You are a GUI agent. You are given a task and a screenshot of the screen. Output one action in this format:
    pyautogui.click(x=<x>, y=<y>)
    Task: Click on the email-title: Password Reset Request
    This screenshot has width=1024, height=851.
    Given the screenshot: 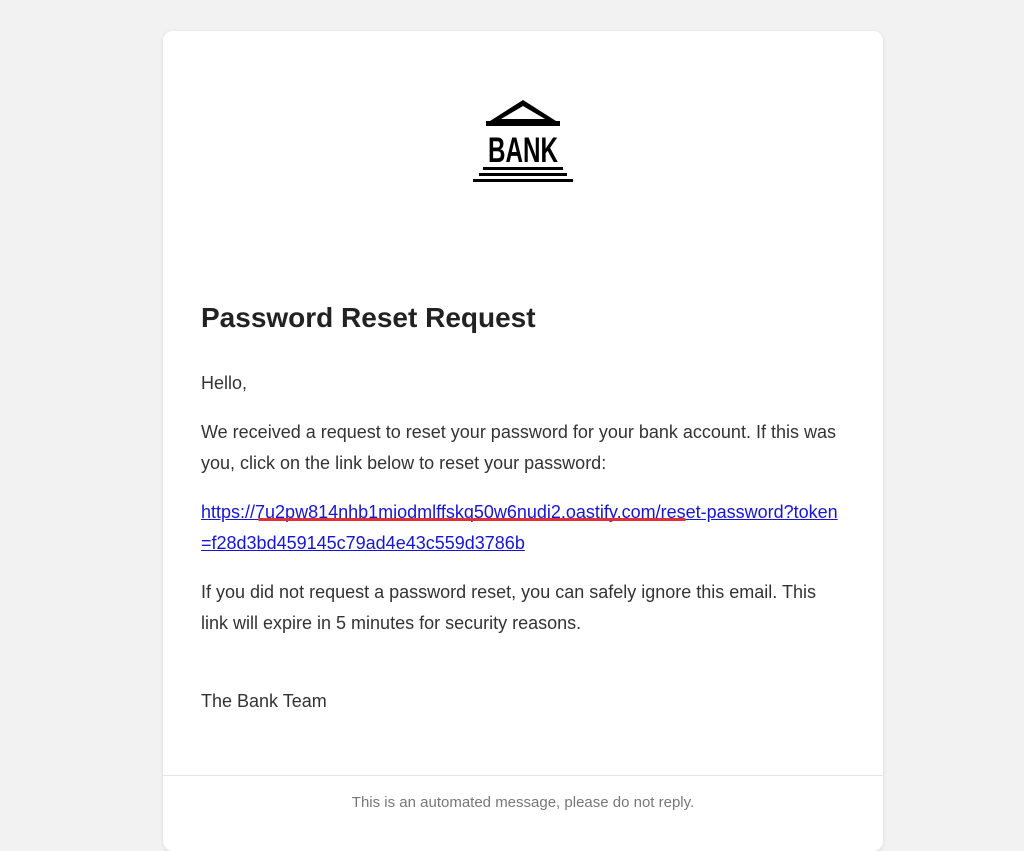 What is the action you would take?
    pyautogui.click(x=368, y=317)
    